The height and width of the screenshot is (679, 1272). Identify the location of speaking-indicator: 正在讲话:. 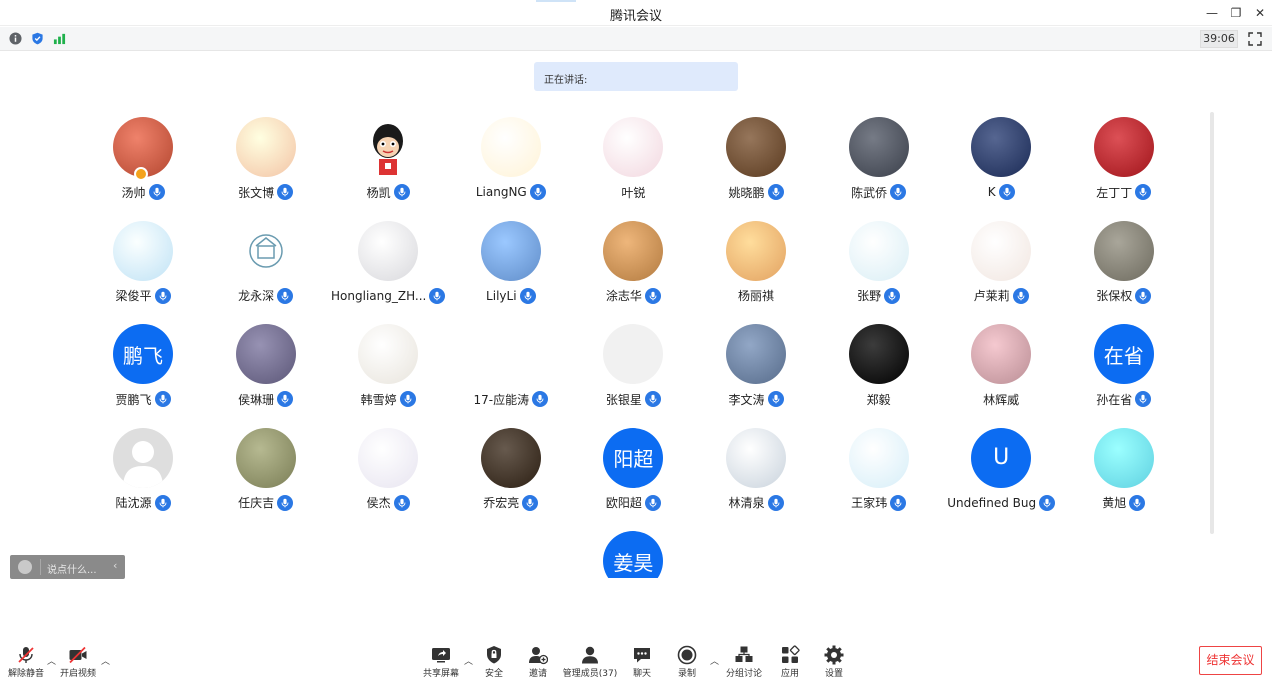
(636, 76).